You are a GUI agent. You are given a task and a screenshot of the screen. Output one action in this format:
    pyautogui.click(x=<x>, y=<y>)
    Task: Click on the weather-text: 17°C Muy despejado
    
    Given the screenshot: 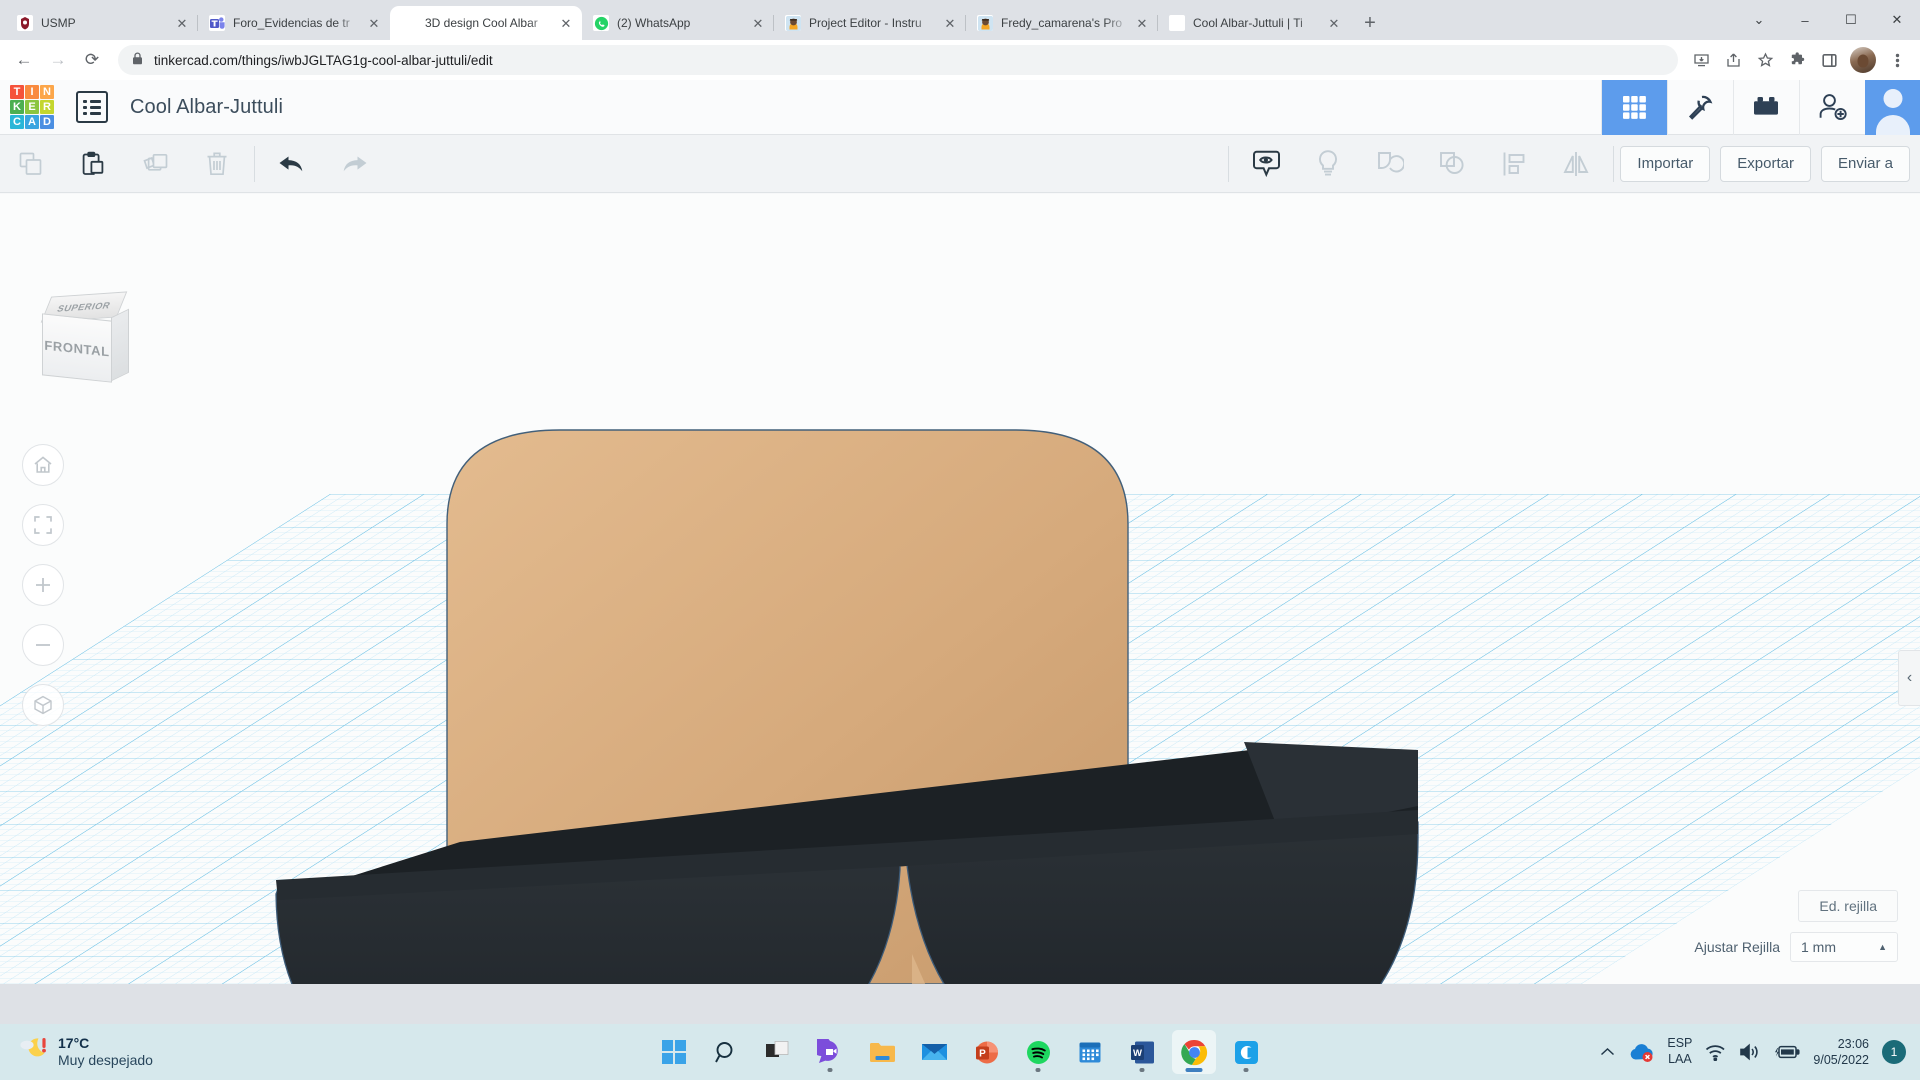 What is the action you would take?
    pyautogui.click(x=105, y=1052)
    